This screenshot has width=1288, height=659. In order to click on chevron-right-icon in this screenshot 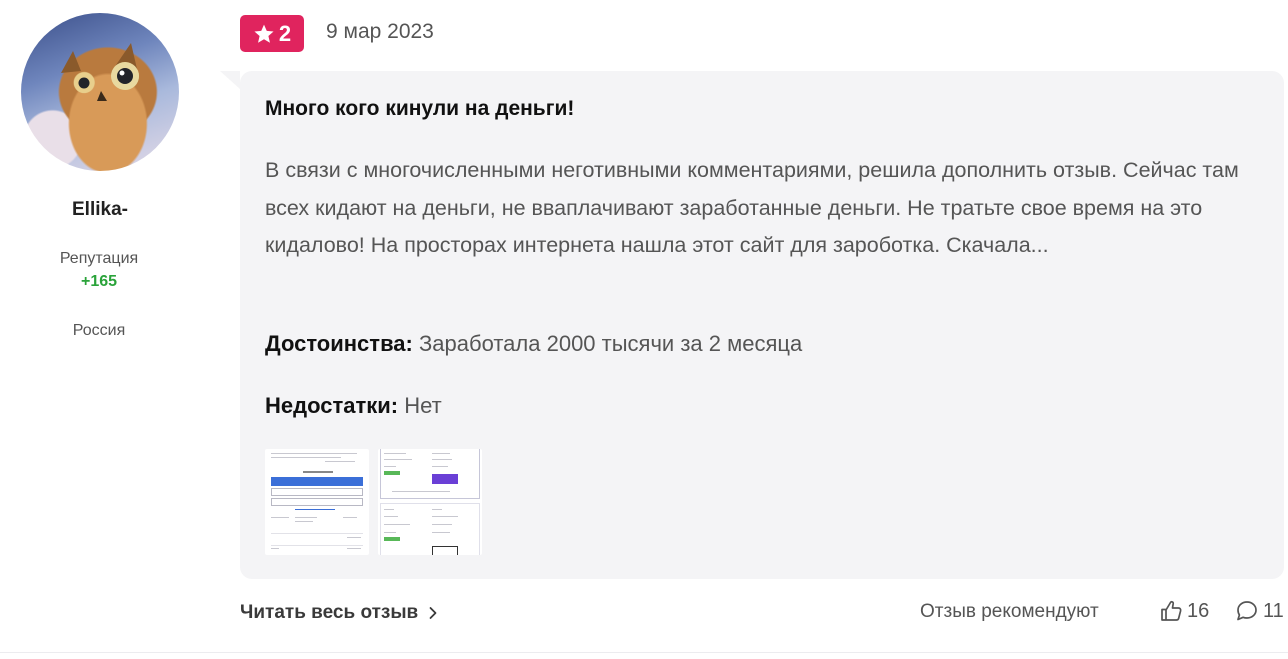, I will do `click(433, 613)`.